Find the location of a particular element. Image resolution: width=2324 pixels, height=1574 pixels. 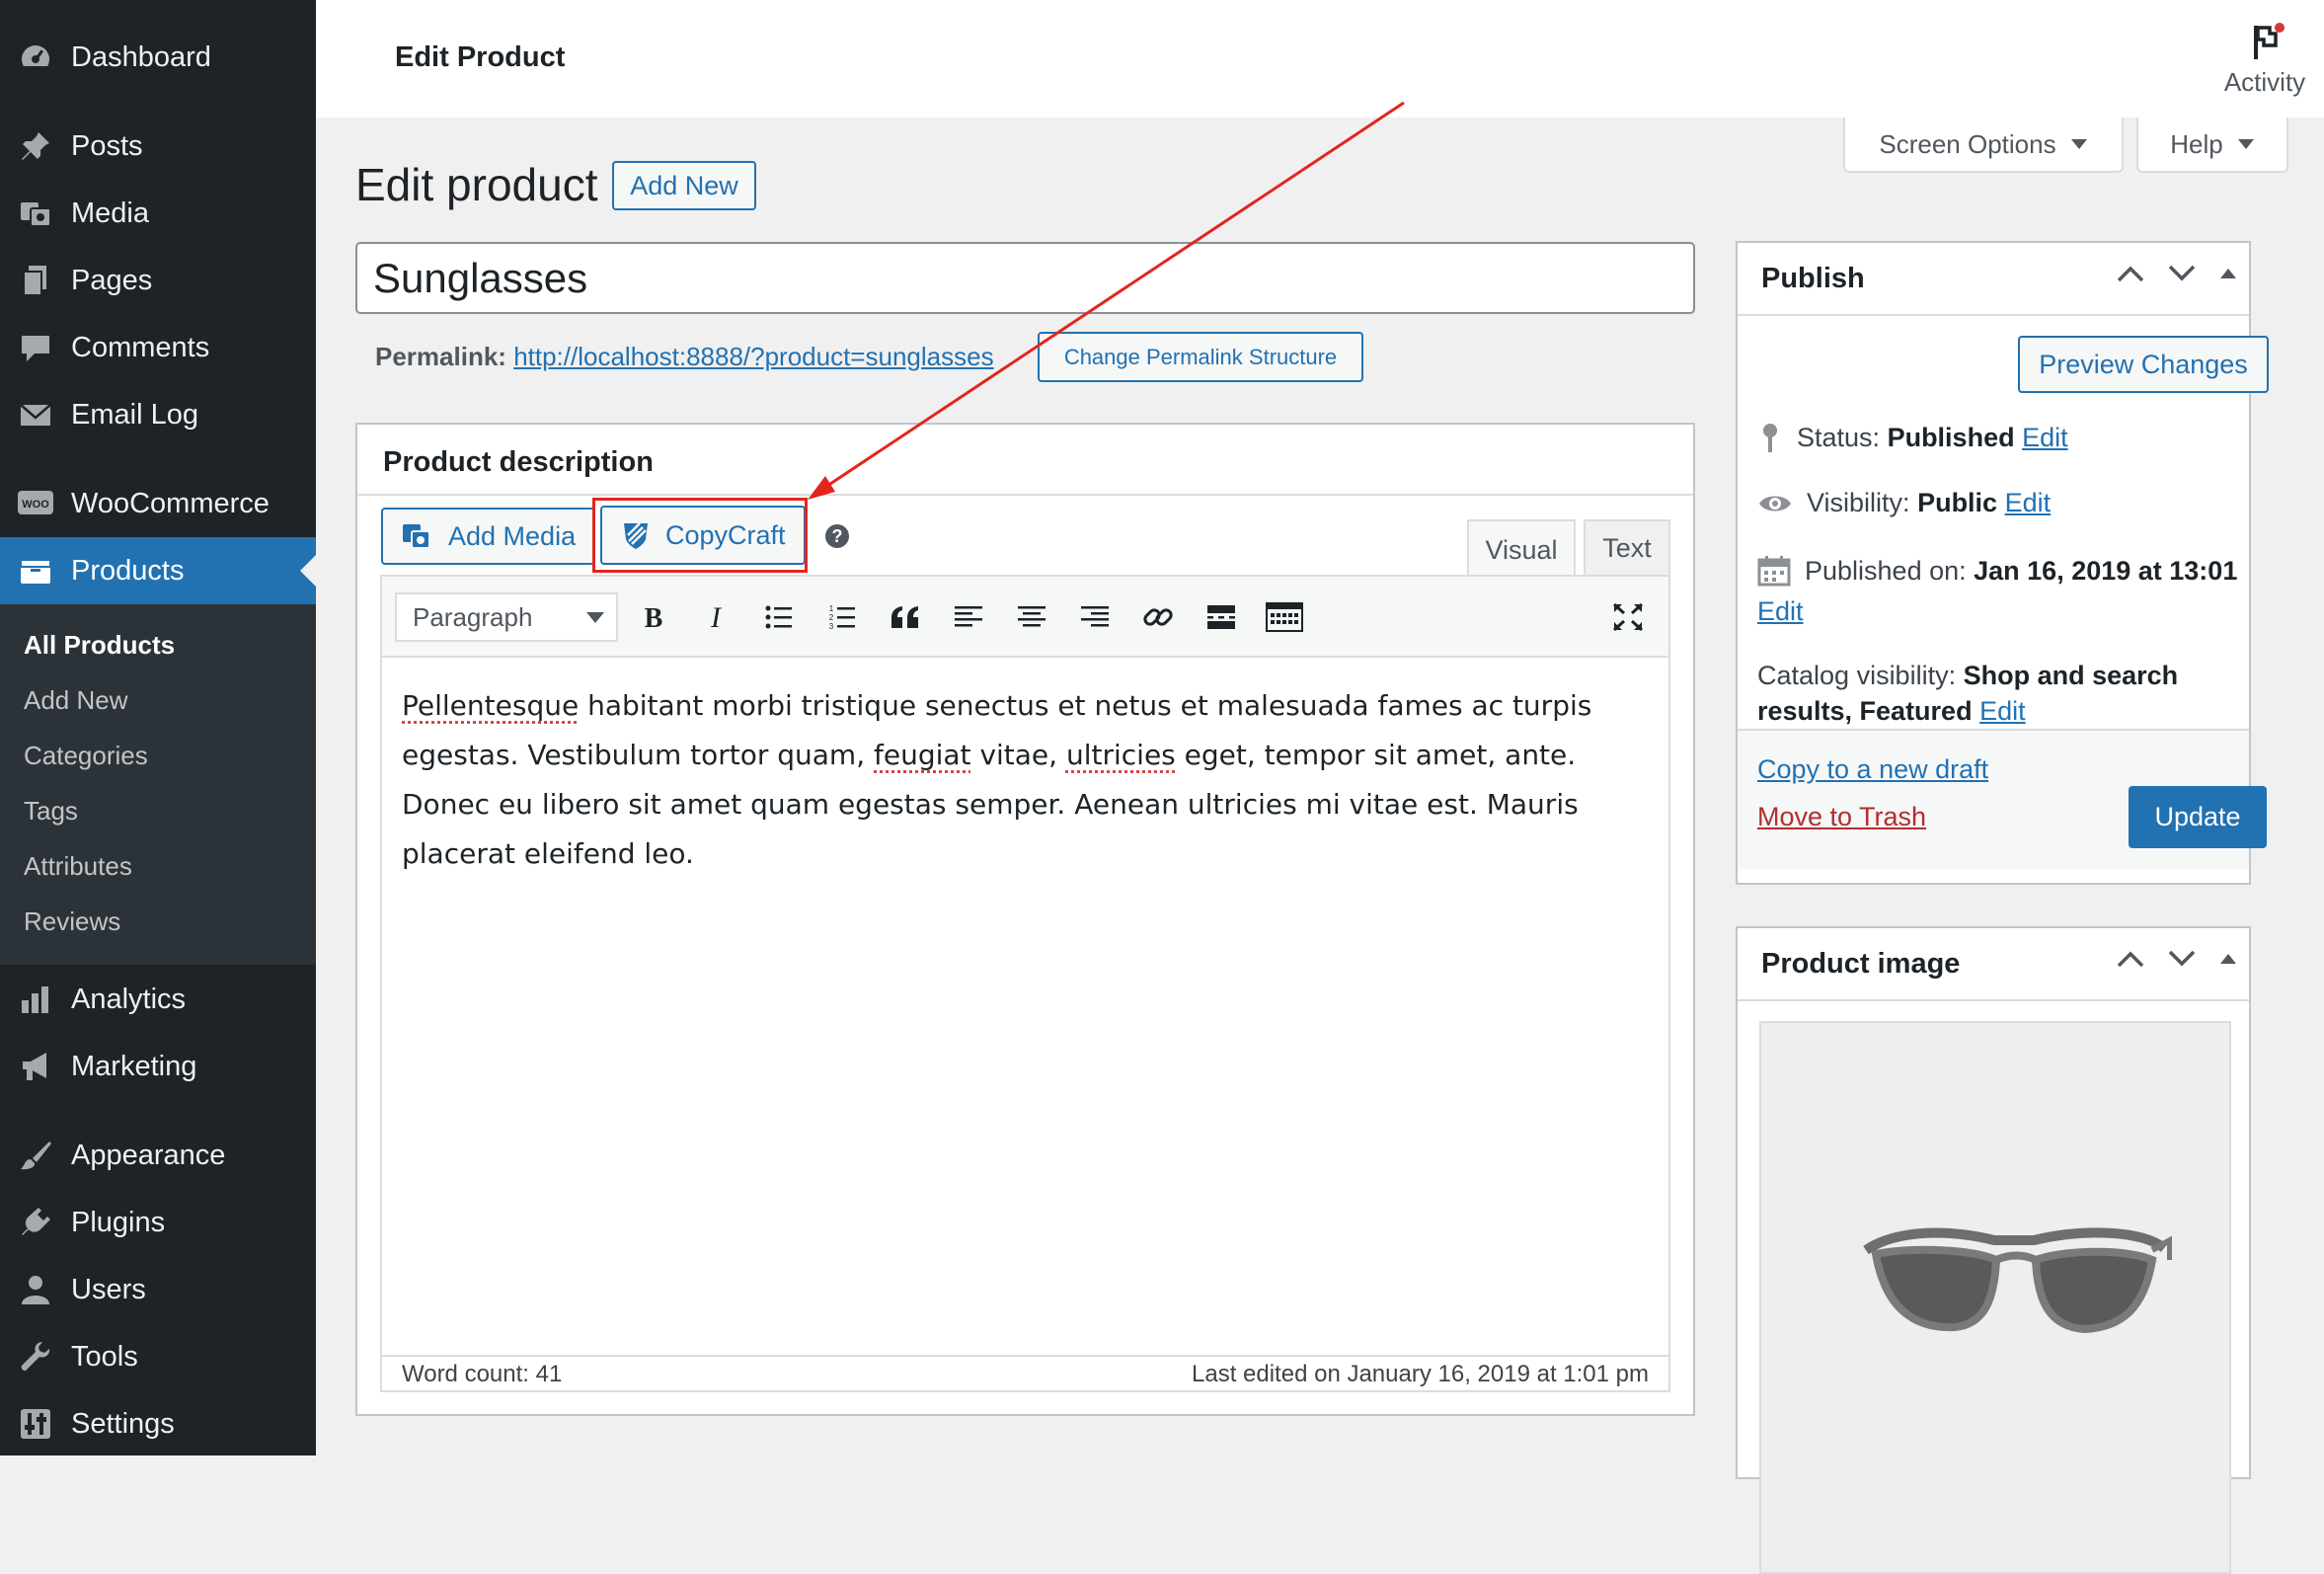

box-handles is located at coordinates (2177, 273).